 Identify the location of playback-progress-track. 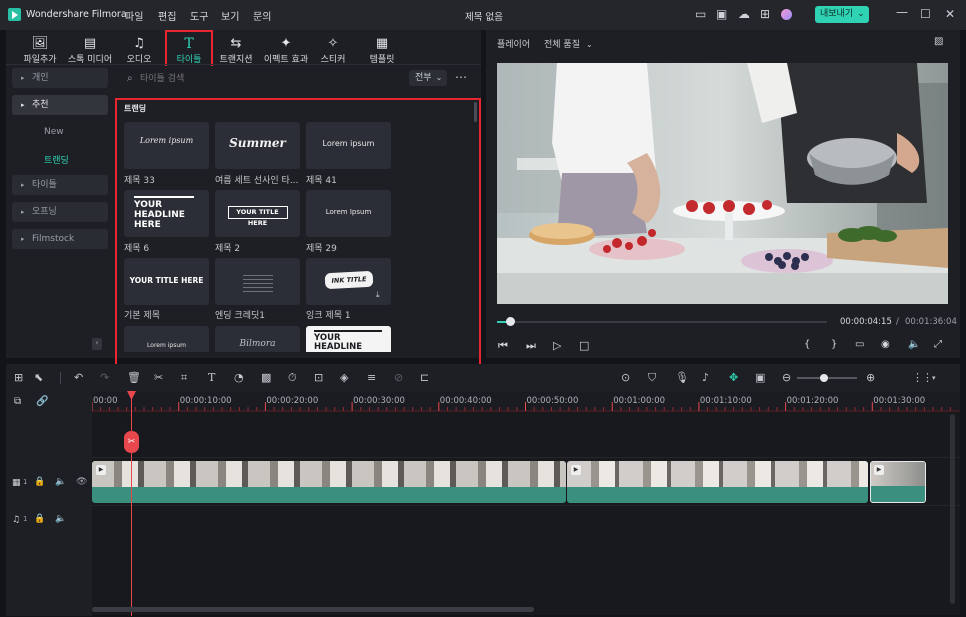
(662, 322).